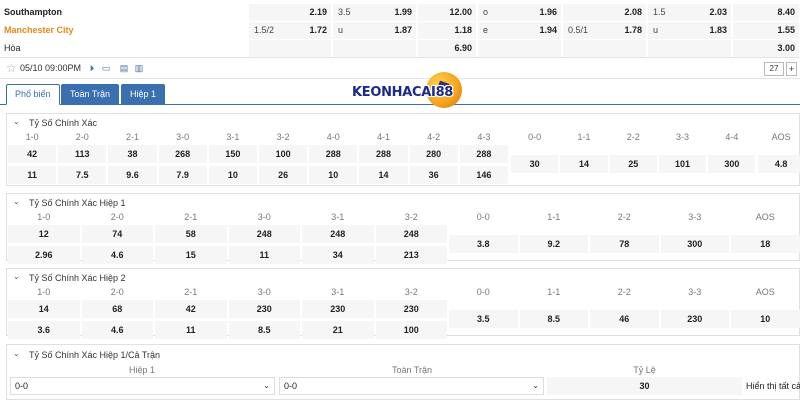 The height and width of the screenshot is (400, 800). What do you see at coordinates (182, 175) in the screenshot?
I see `odds-button: 7.9` at bounding box center [182, 175].